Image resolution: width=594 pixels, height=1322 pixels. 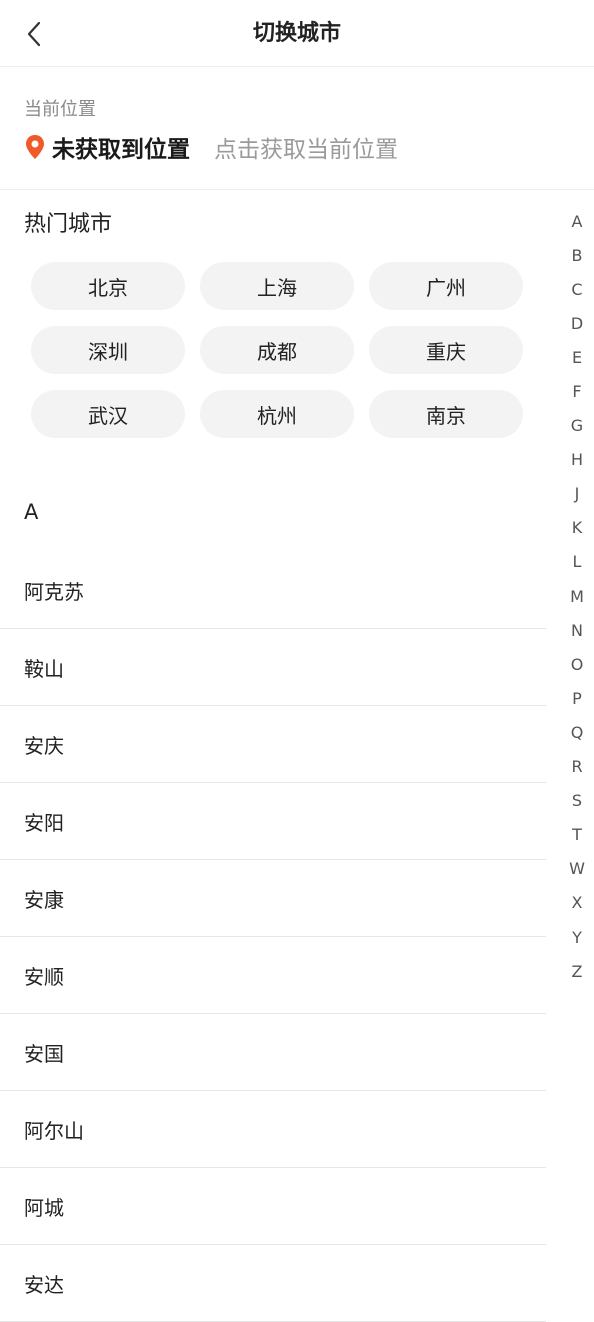 What do you see at coordinates (577, 835) in the screenshot?
I see `index-letter: T` at bounding box center [577, 835].